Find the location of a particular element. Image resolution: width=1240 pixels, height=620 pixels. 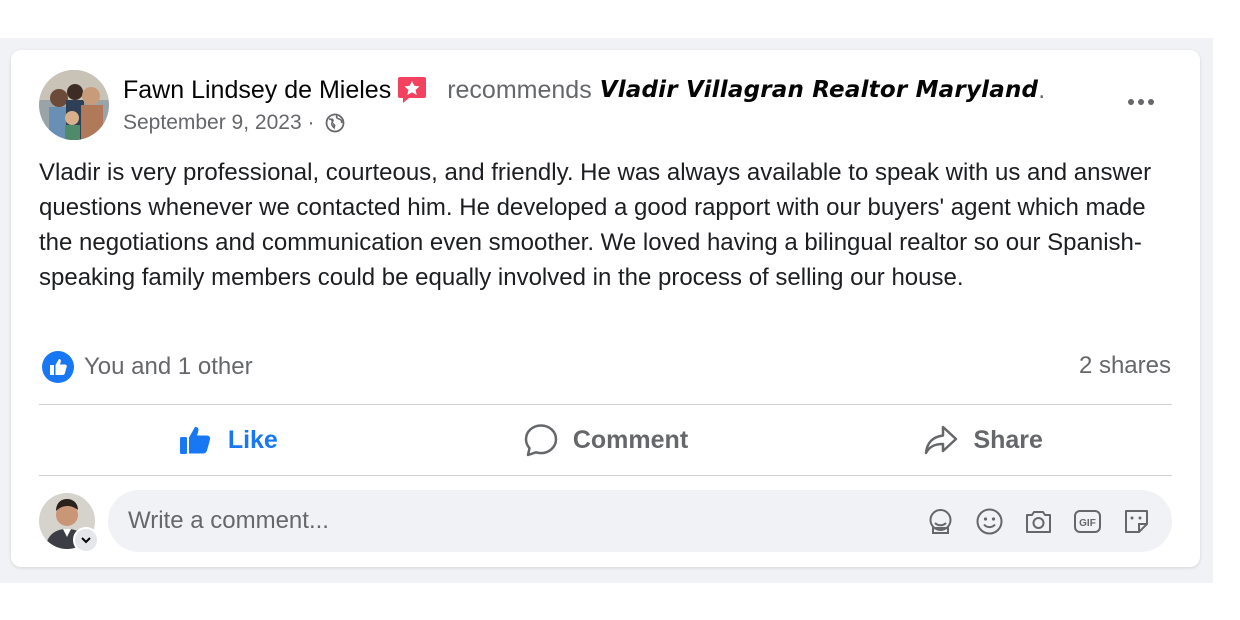

gif-icon: GIF is located at coordinates (1087, 521).